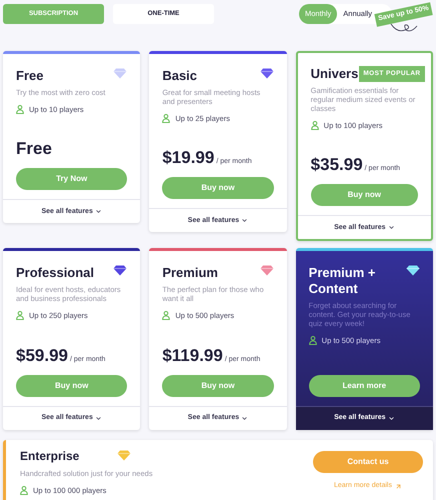 Image resolution: width=436 pixels, height=500 pixels. I want to click on plan-price: $35.99, so click(336, 165).